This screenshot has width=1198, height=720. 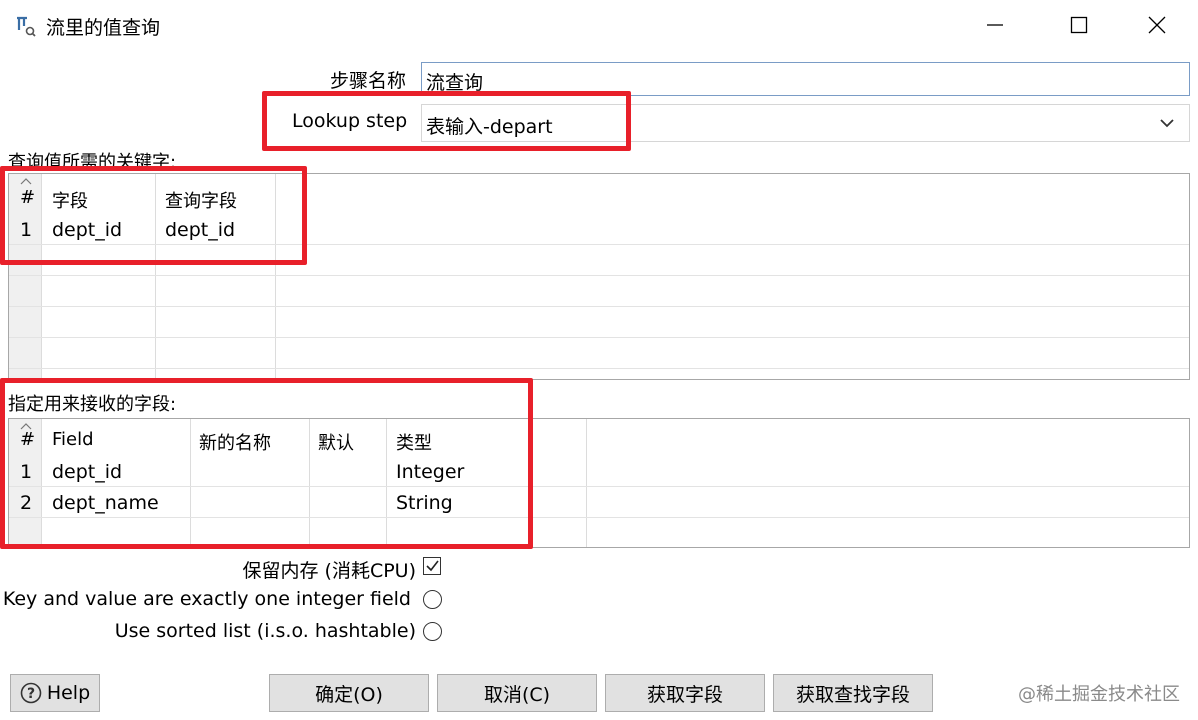 I want to click on lookup-step-value: 表输入-depart, so click(x=489, y=127).